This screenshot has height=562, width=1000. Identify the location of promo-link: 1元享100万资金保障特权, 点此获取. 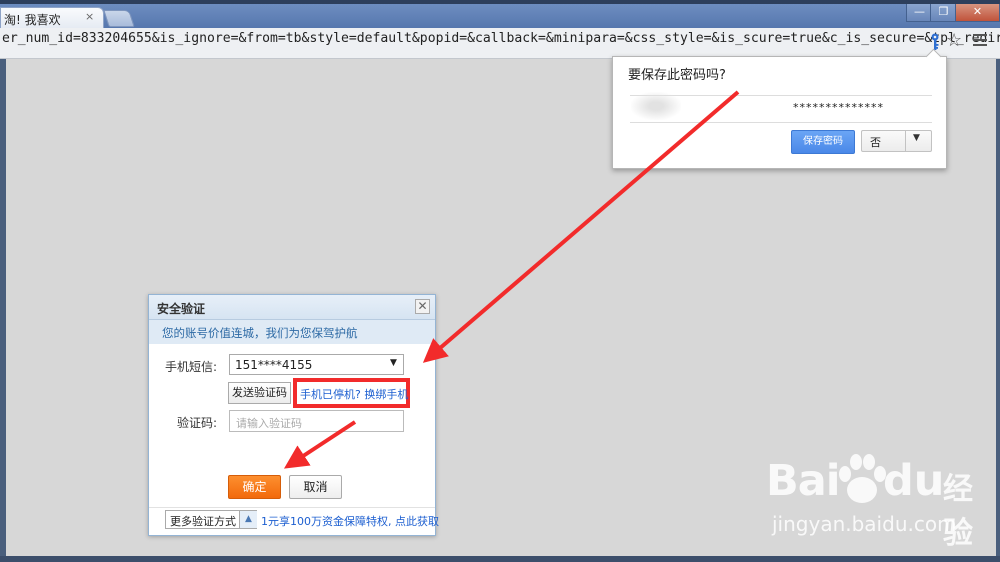
(350, 521).